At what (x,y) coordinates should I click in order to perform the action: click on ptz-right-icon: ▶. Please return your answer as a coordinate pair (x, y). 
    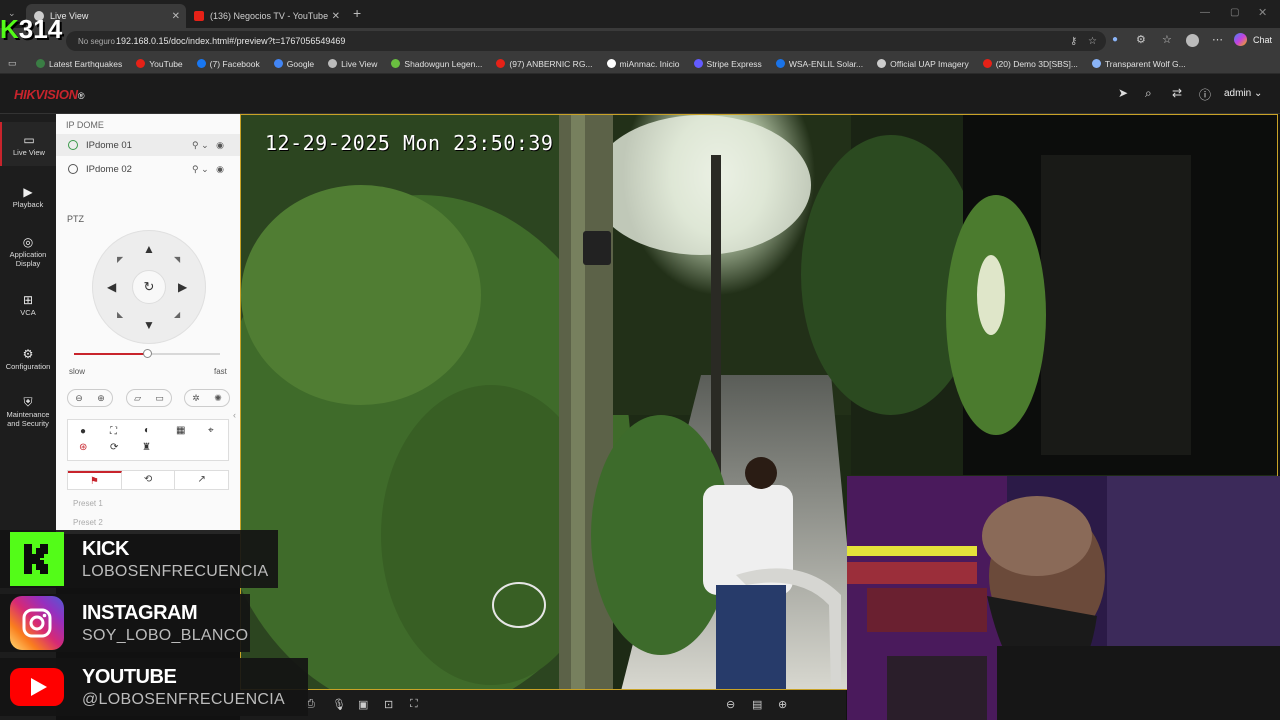
    Looking at the image, I should click on (182, 287).